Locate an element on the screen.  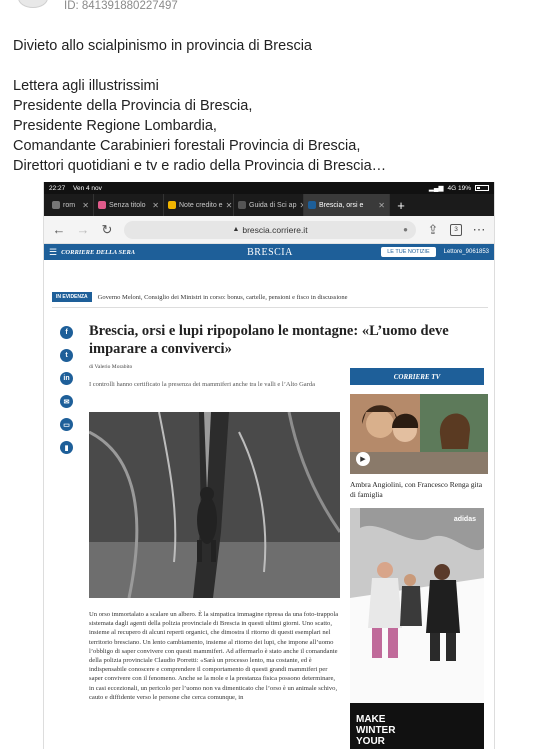
new-tab-button: + is located at coordinates (401, 205).